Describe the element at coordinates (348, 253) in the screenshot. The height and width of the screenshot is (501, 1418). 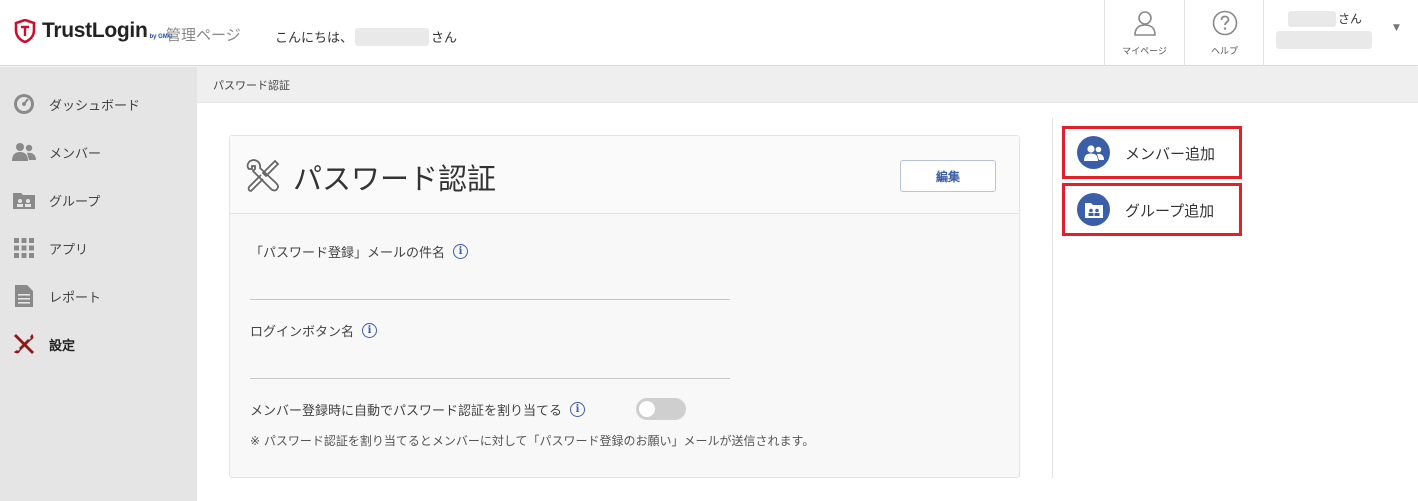
I see `mail-subject-label-text: 「パスワード登録」メールの件名` at that location.